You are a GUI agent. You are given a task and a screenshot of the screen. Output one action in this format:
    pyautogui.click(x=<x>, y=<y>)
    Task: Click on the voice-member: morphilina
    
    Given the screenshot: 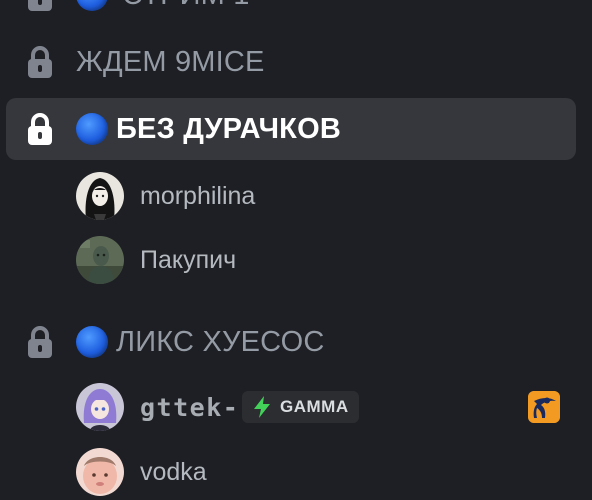 What is the action you would take?
    pyautogui.click(x=326, y=197)
    